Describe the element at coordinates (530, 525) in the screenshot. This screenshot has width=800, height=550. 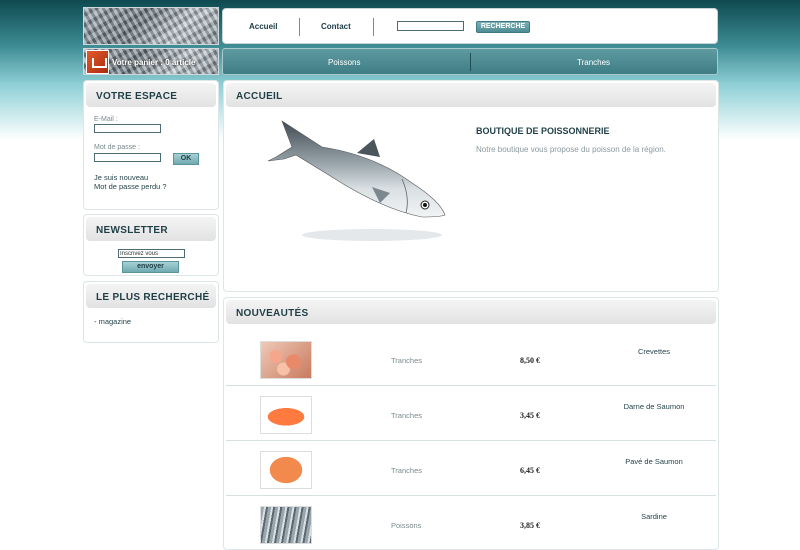
I see `product-price: 3,85 €` at that location.